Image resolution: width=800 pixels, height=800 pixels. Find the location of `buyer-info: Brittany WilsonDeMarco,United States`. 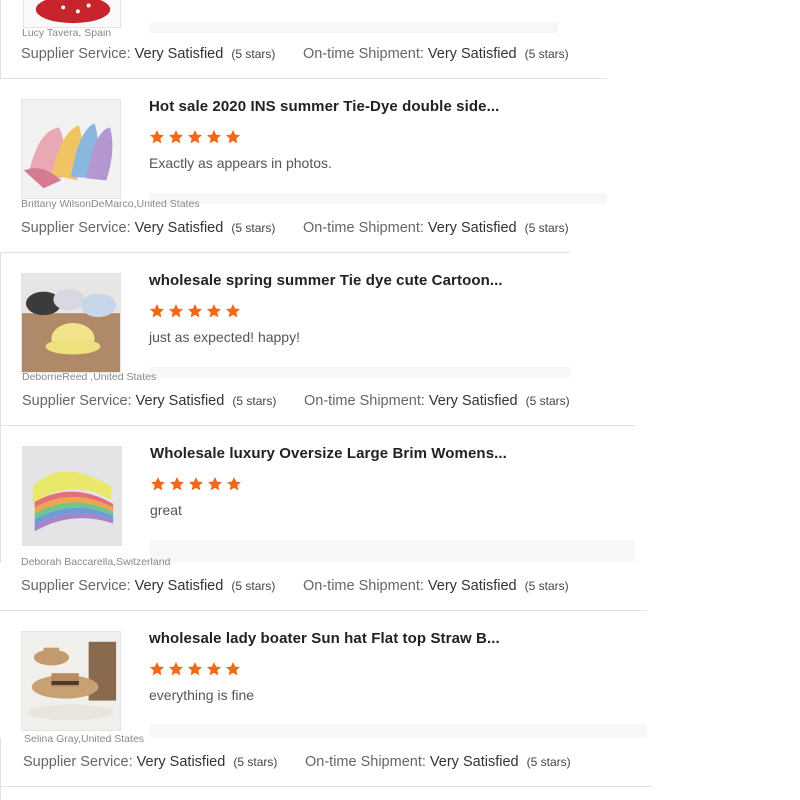

buyer-info: Brittany WilsonDeMarco,United States is located at coordinates (110, 204).